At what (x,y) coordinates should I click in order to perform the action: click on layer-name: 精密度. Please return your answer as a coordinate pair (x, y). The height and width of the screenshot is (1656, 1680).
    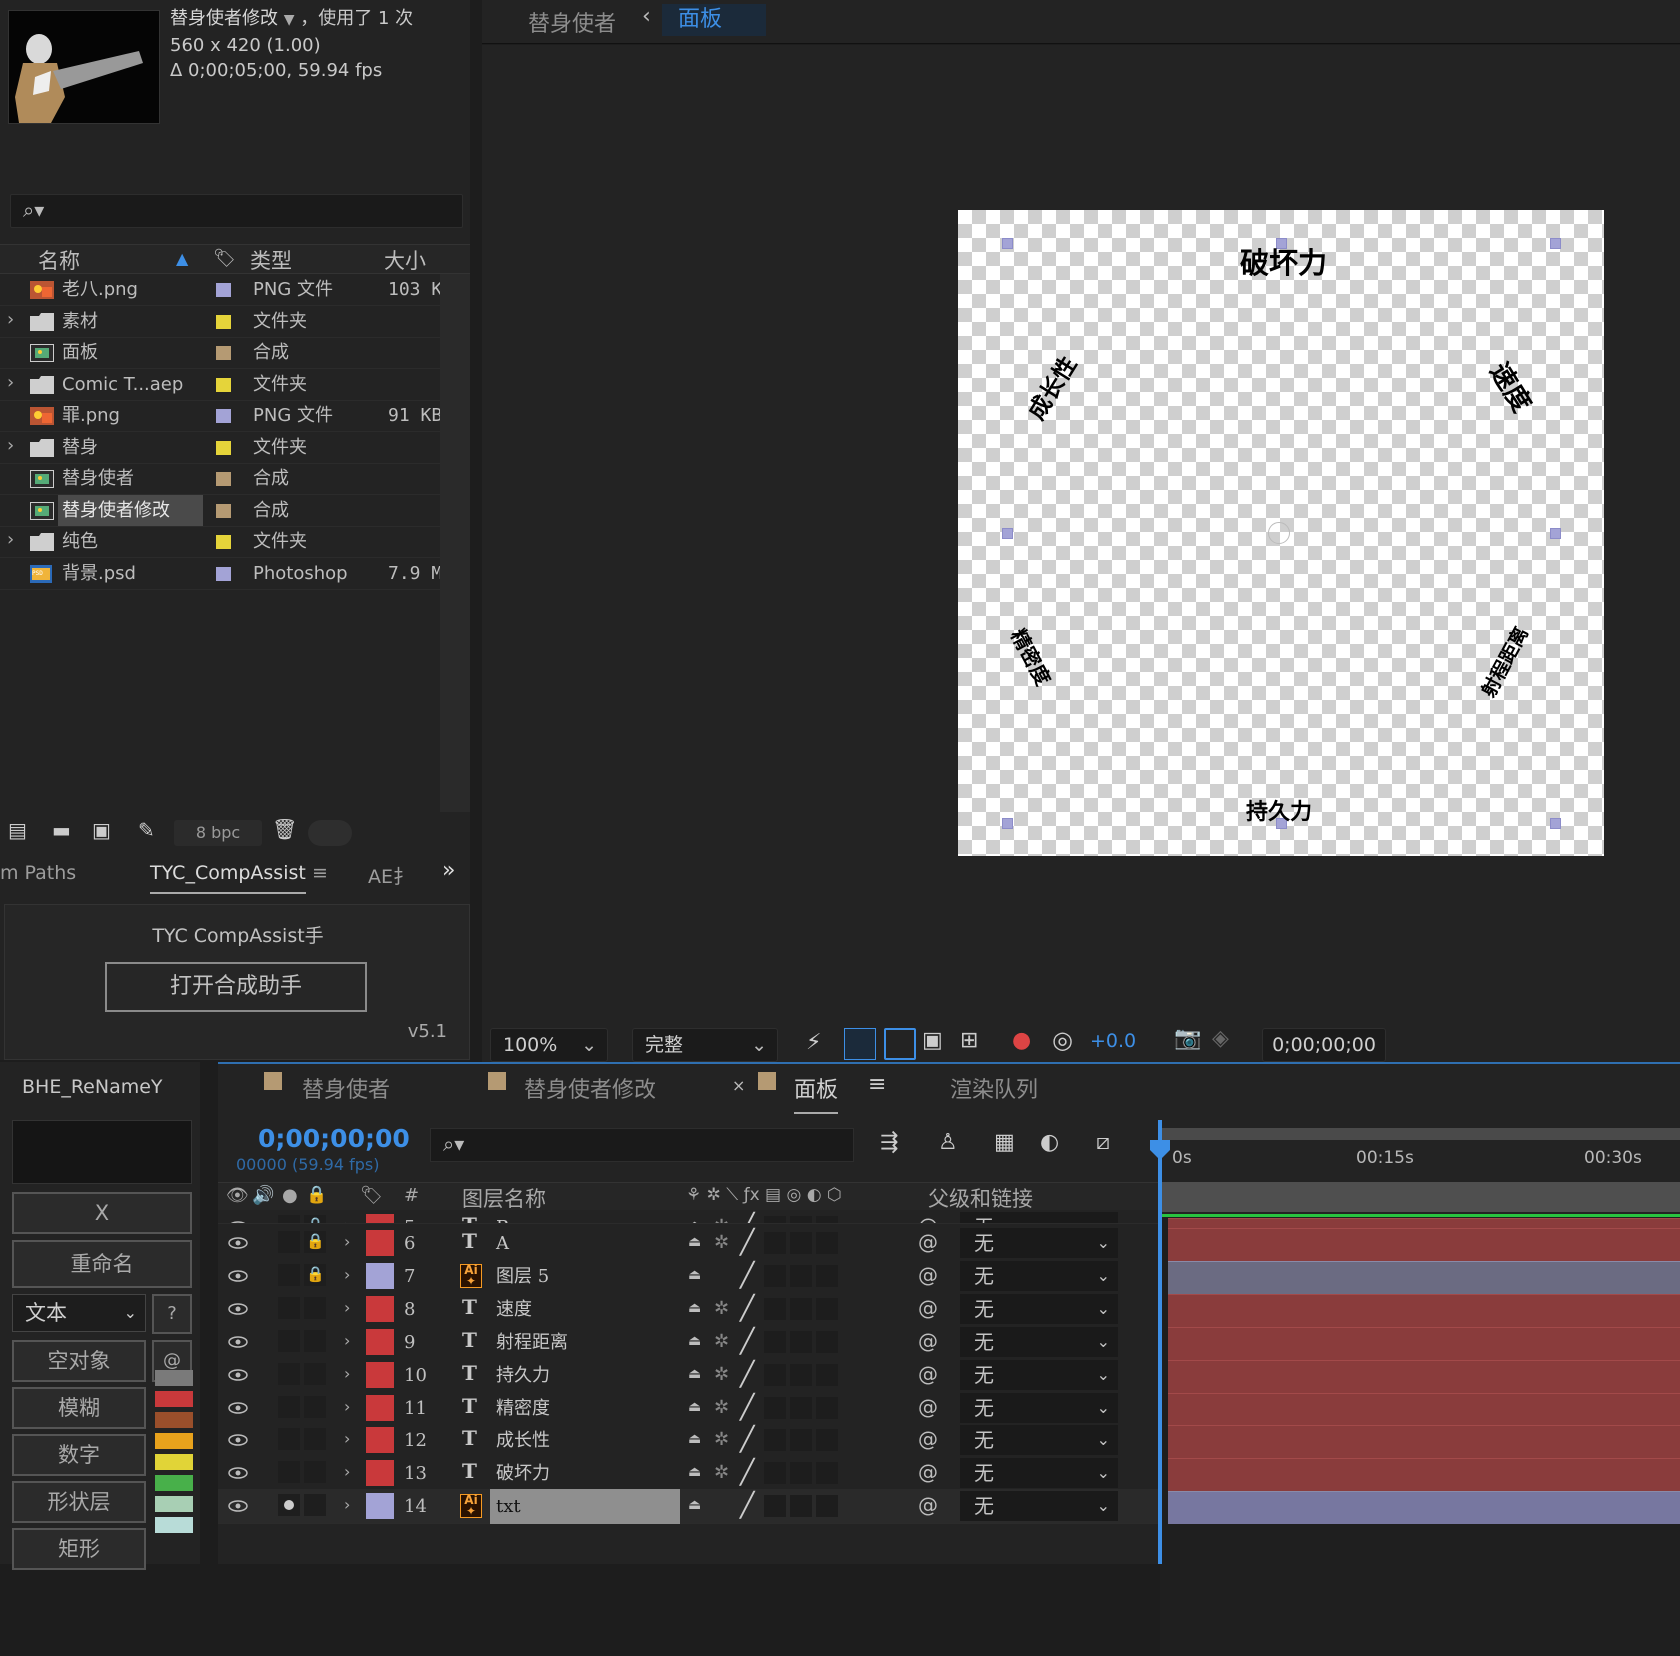
    Looking at the image, I should click on (585, 1408).